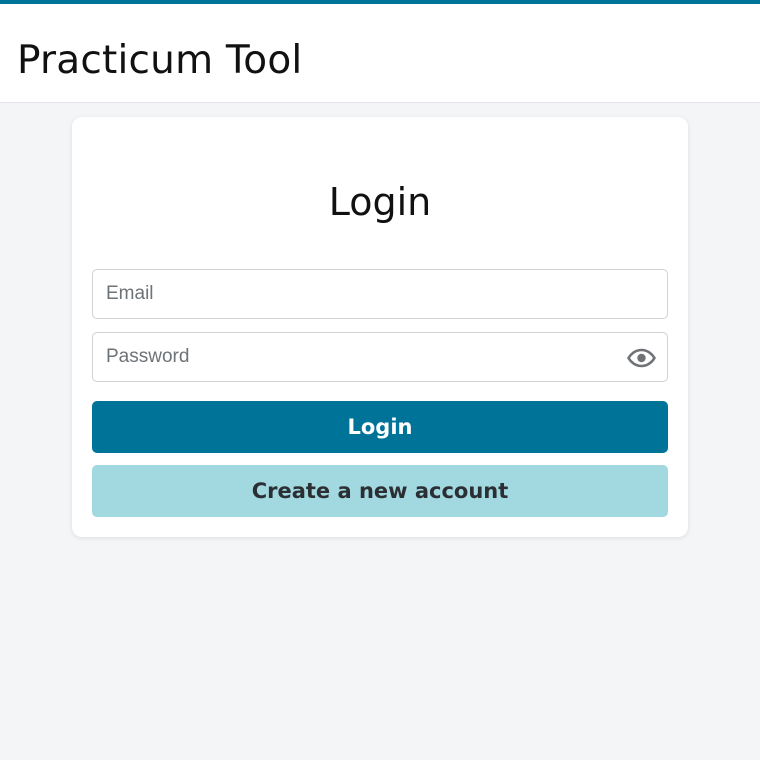  What do you see at coordinates (380, 53) in the screenshot?
I see `app-header: Practicum Tool` at bounding box center [380, 53].